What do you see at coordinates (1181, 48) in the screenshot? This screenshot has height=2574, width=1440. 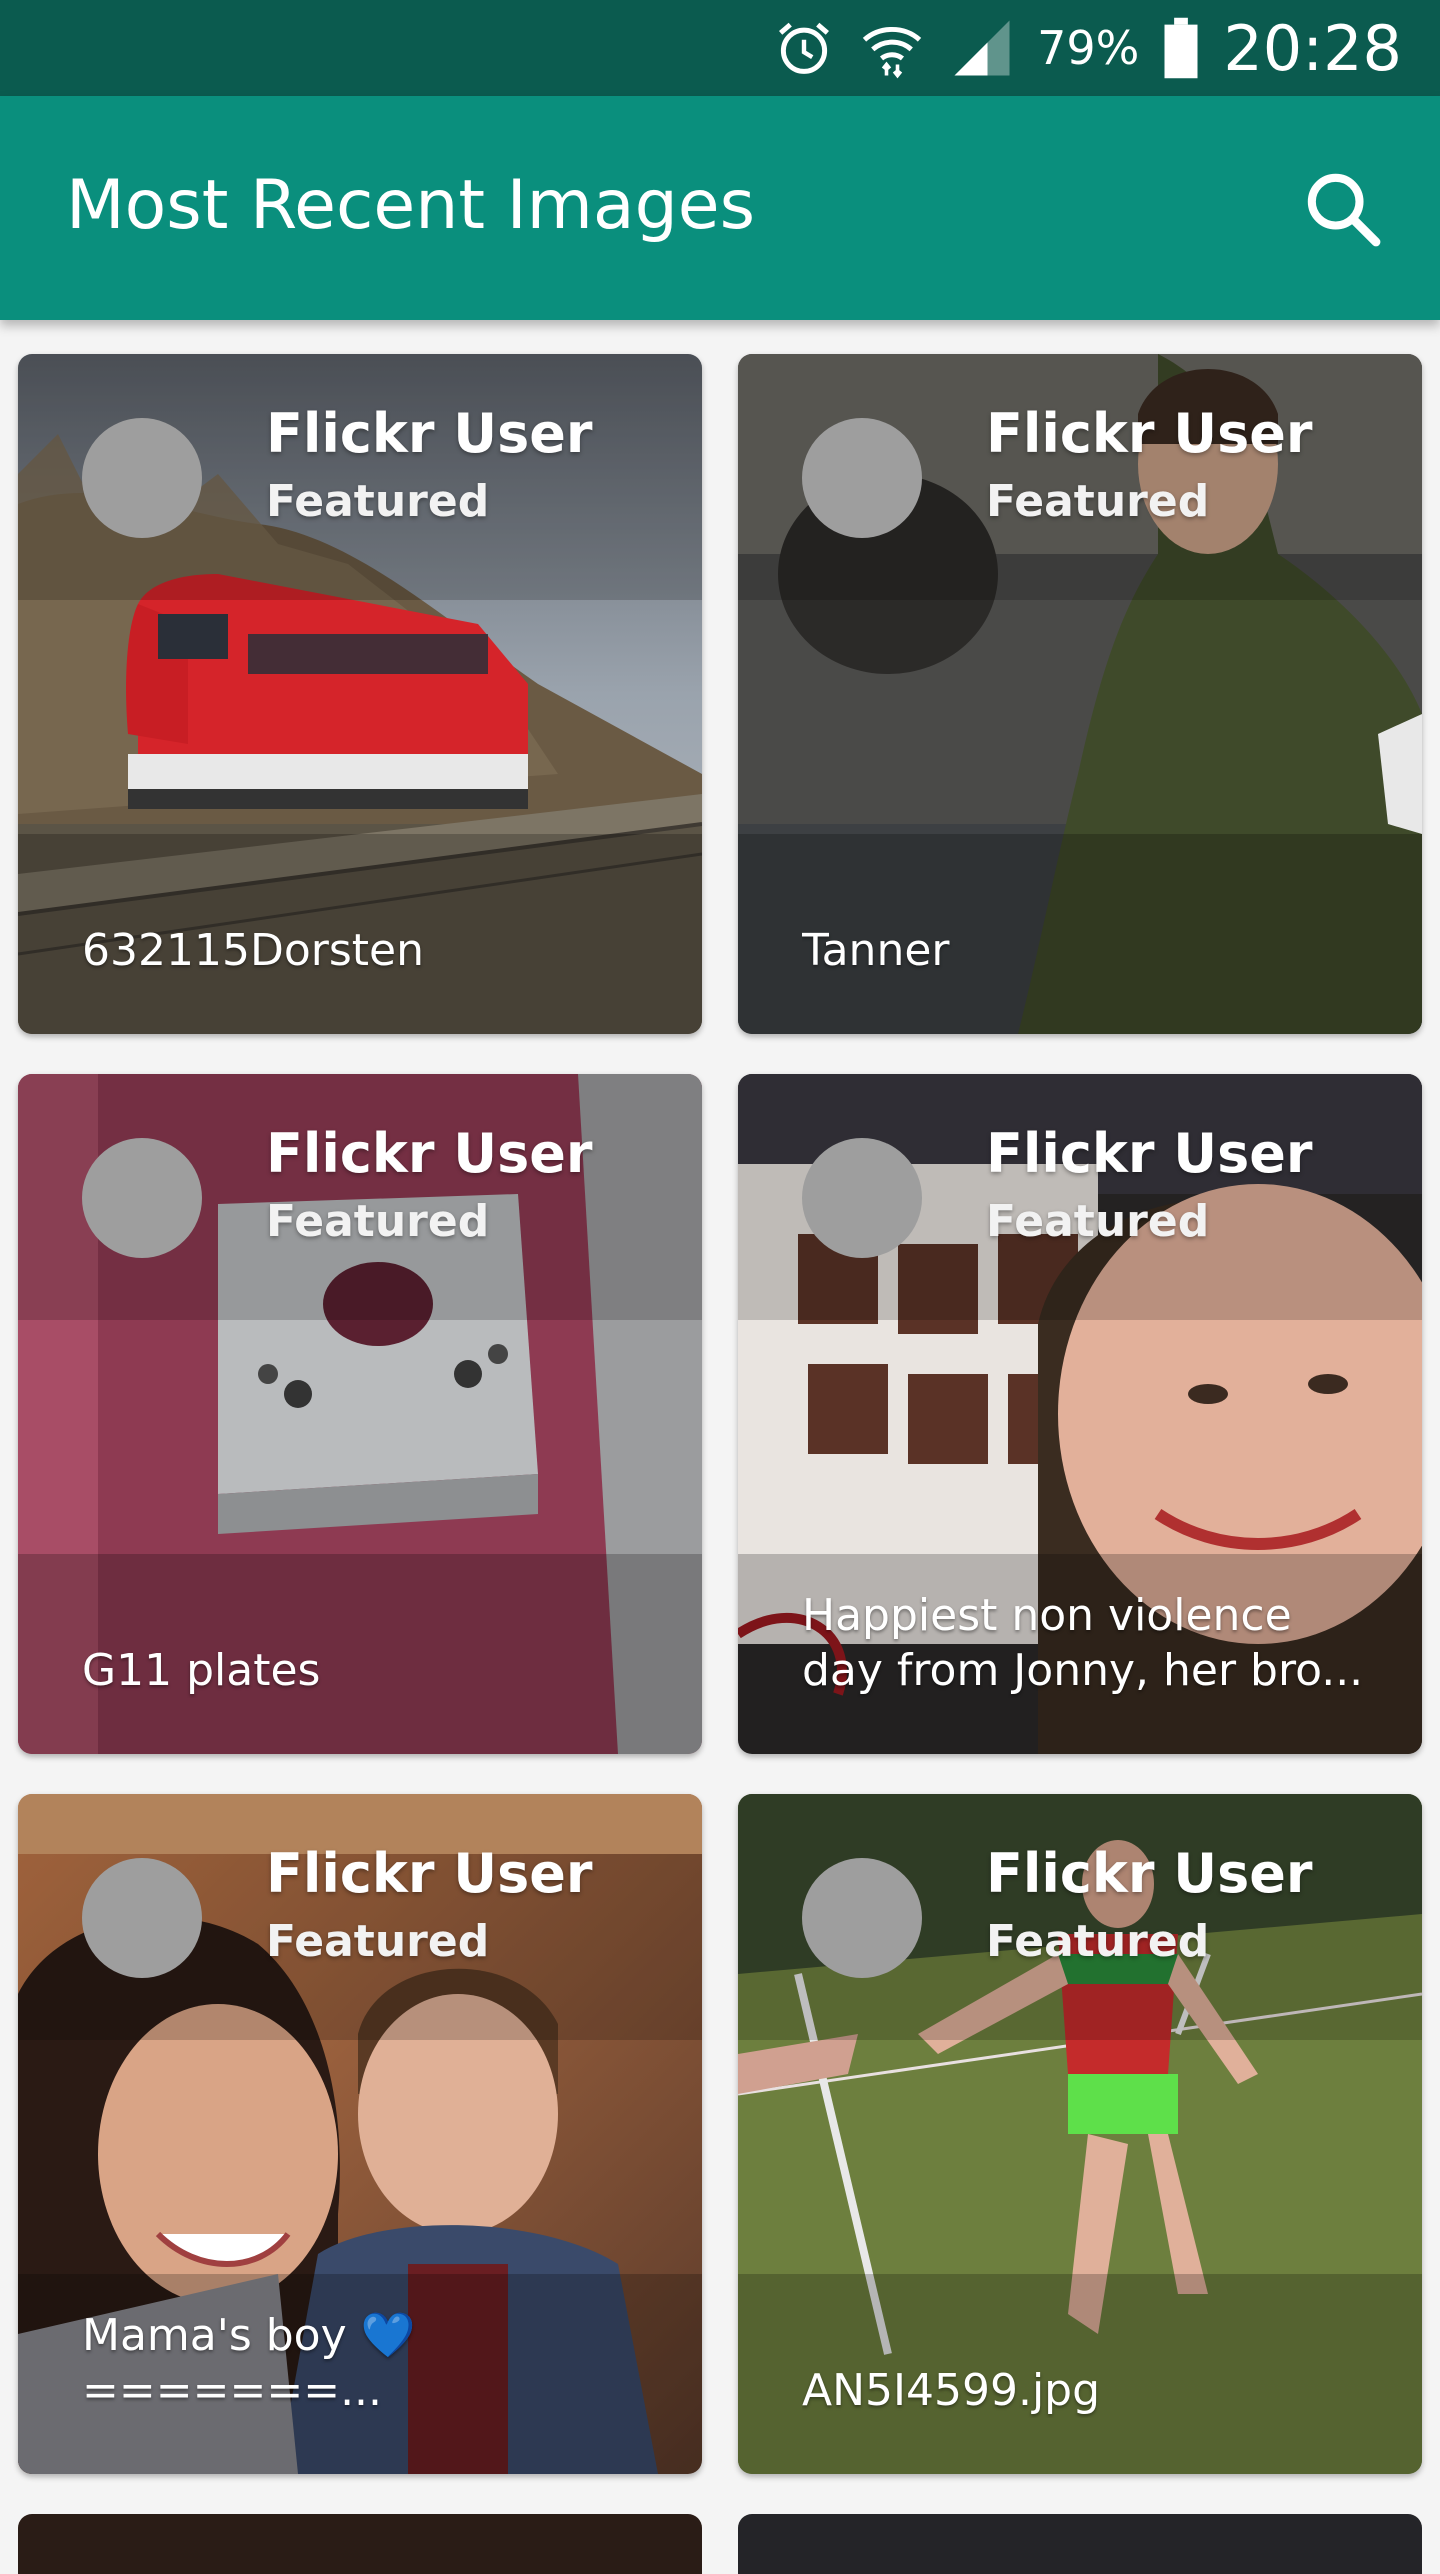 I see `battery-icon` at bounding box center [1181, 48].